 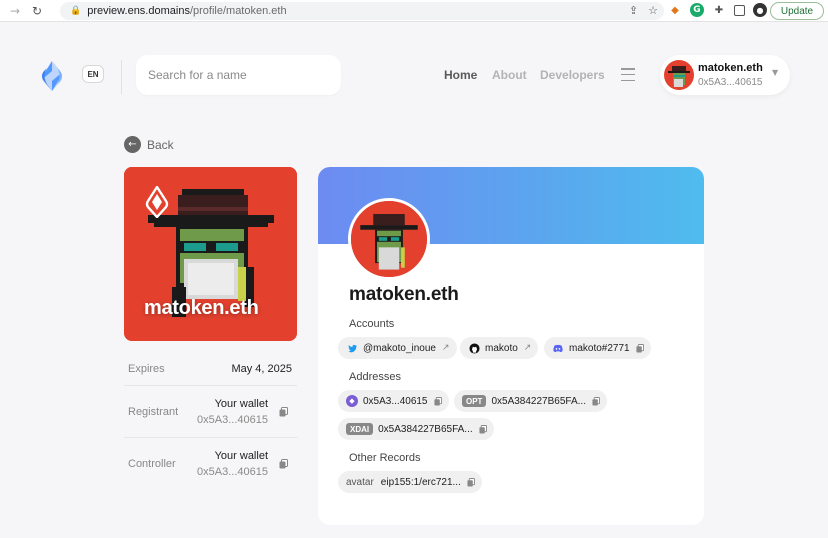 What do you see at coordinates (232, 420) in the screenshot?
I see `registrant-address: 0x5A3...40615` at bounding box center [232, 420].